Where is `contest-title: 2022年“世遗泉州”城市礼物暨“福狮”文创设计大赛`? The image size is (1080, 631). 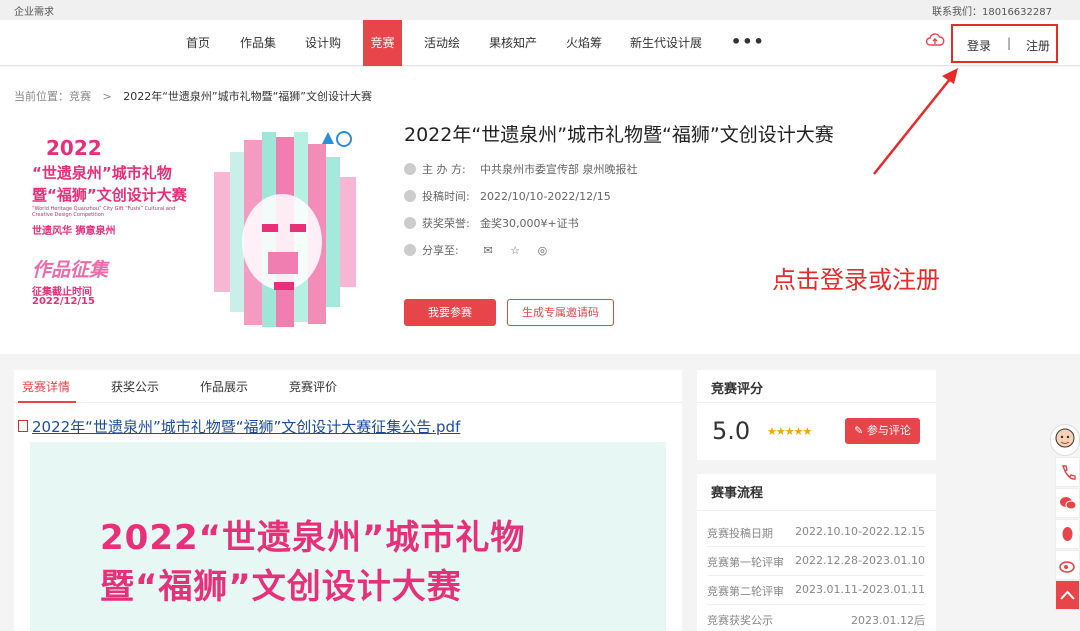
contest-title: 2022年“世遗泉州”城市礼物暨“福狮”文创设计大赛 is located at coordinates (619, 135).